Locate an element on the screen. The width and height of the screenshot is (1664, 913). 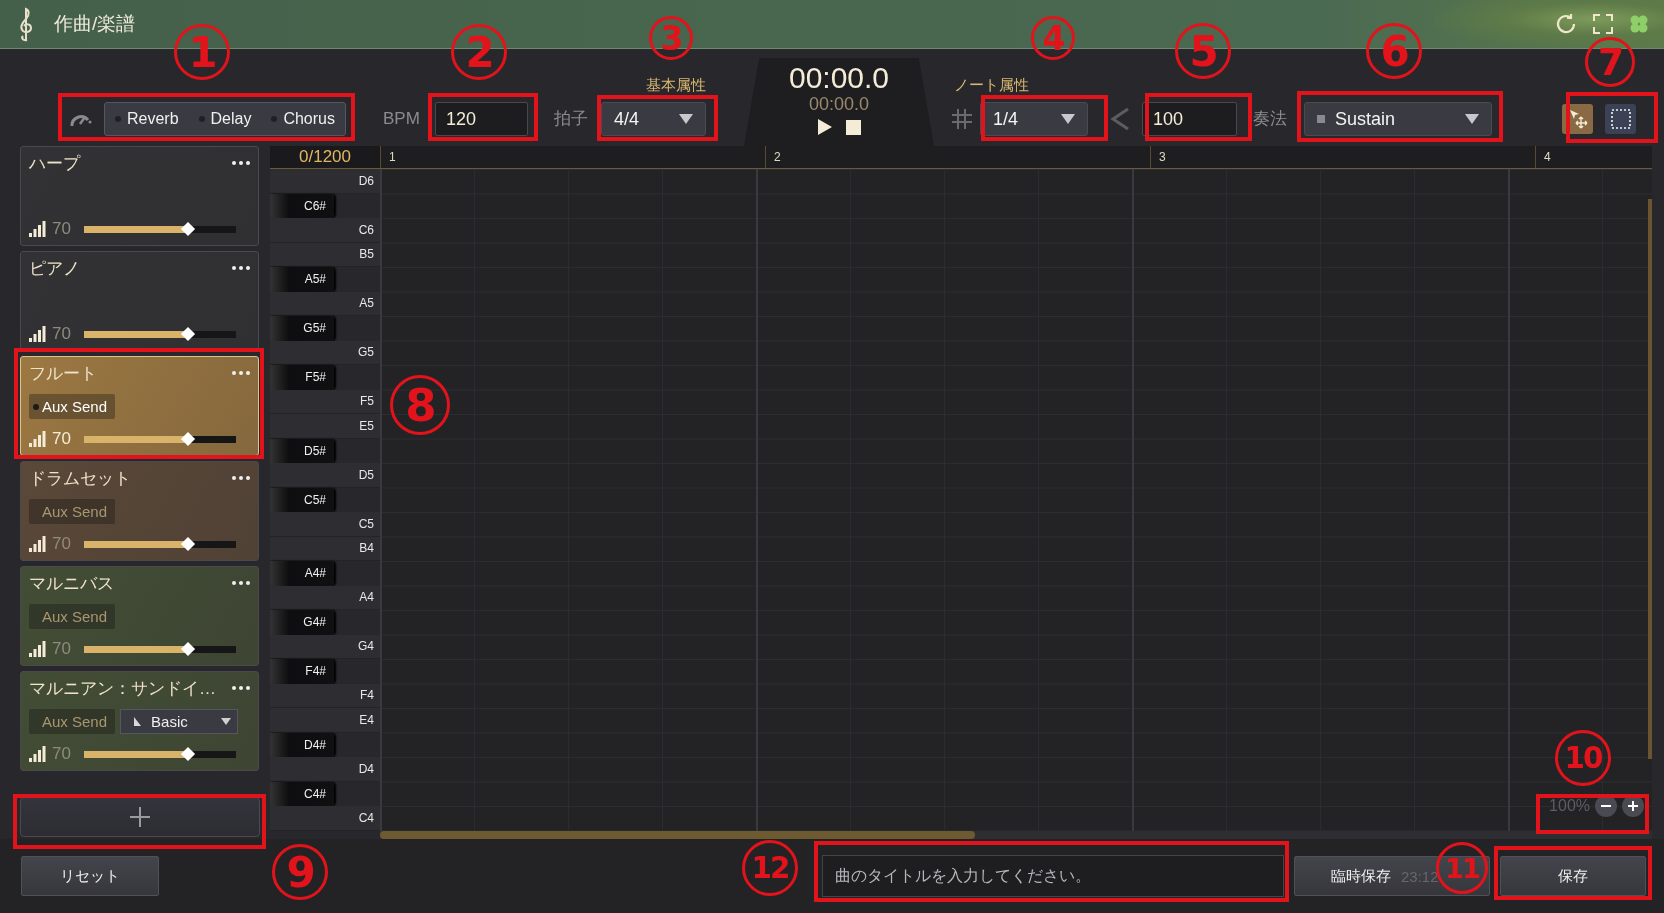
note-counter: 0/1200 is located at coordinates (325, 157).